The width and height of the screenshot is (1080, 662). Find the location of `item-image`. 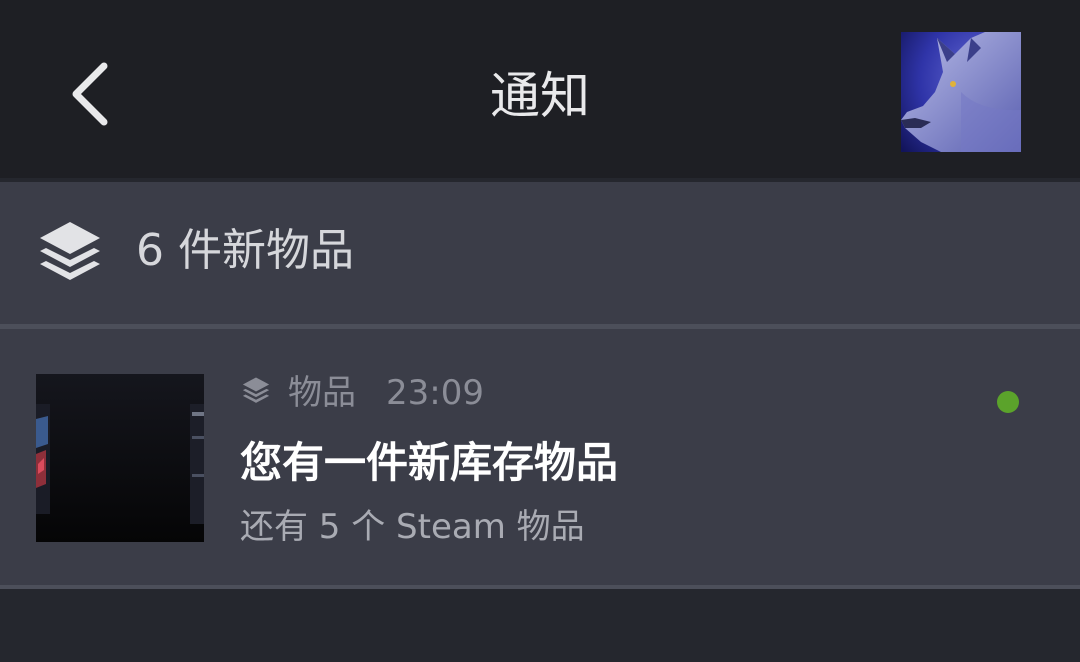

item-image is located at coordinates (120, 458).